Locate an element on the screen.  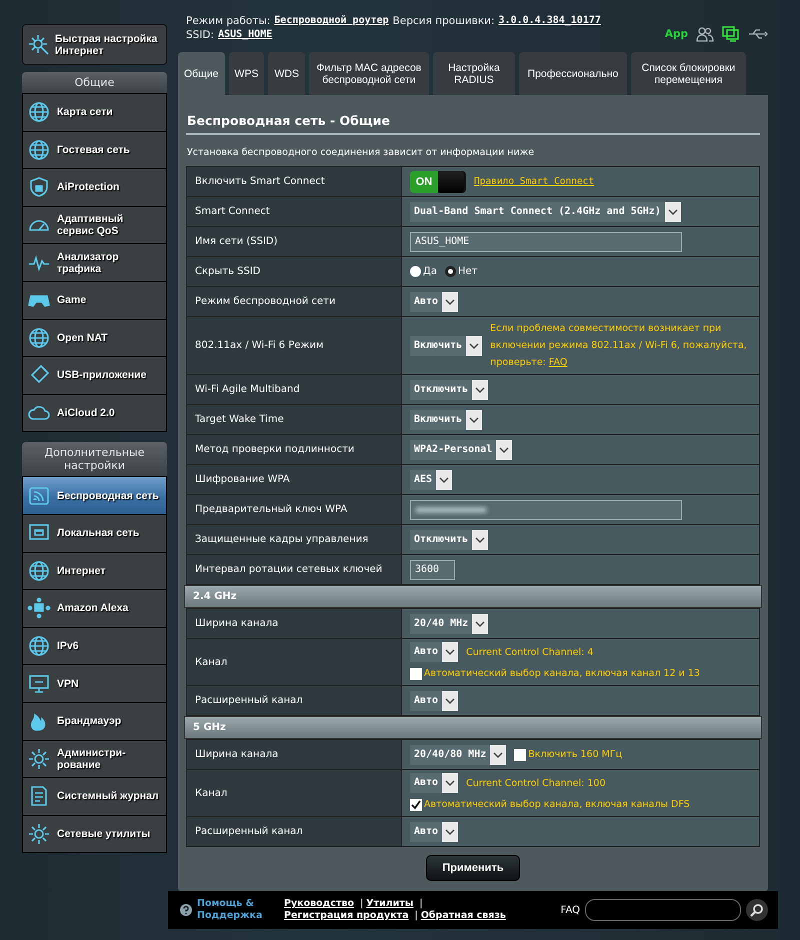
sidebar-item: AiProtection is located at coordinates (94, 187).